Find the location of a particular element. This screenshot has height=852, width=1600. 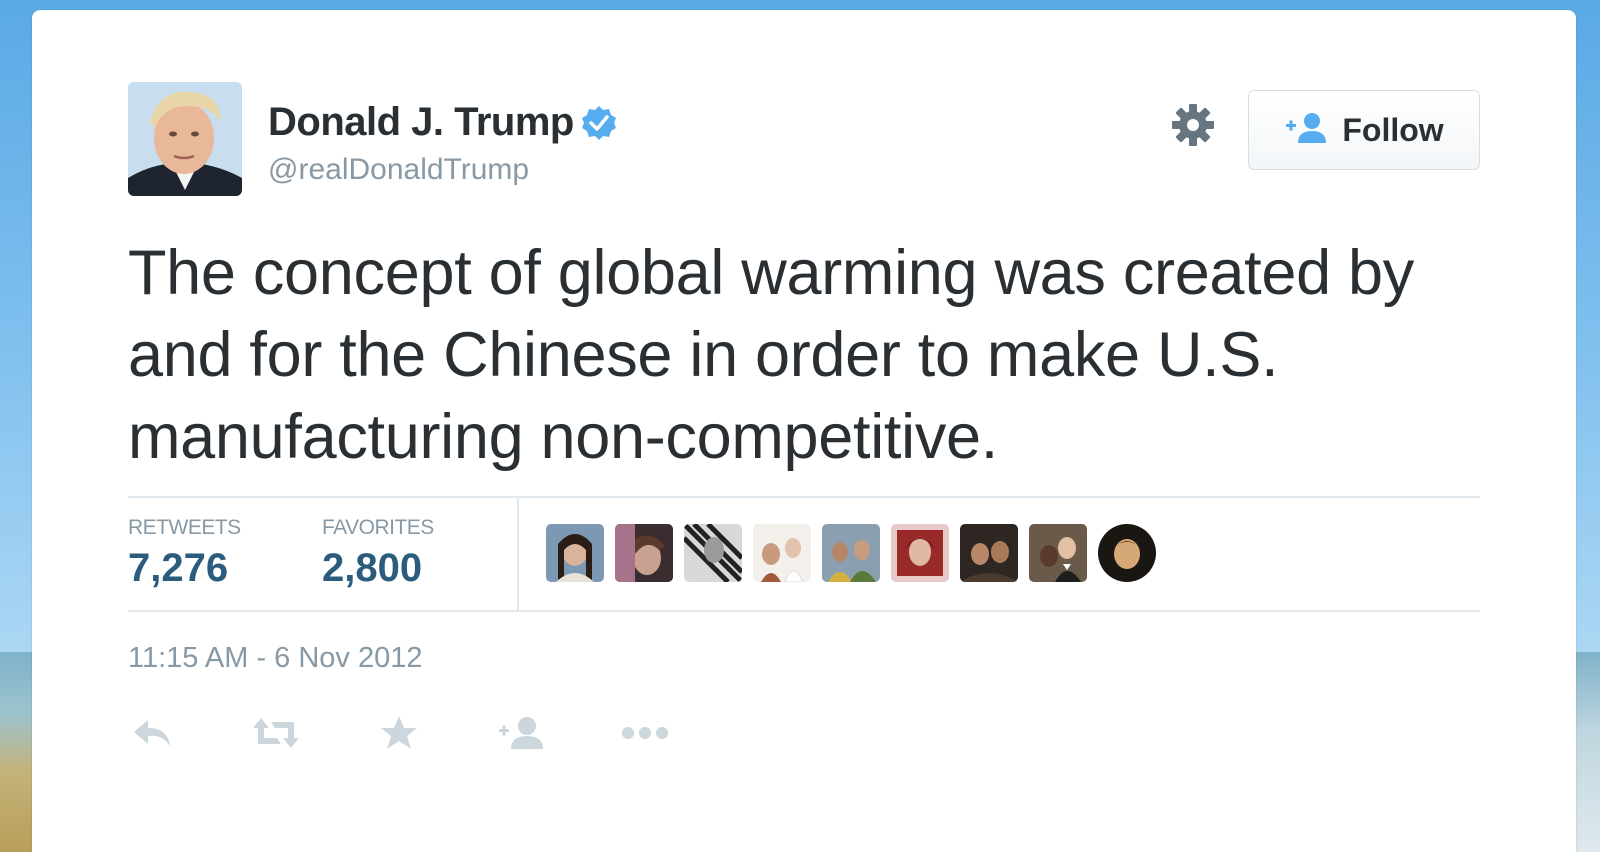

favoriters-avatars is located at coordinates (851, 553).